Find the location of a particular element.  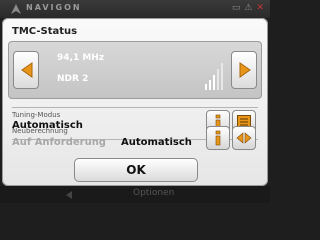

tuning-mode-label: Tuning-Modus is located at coordinates (36, 115).